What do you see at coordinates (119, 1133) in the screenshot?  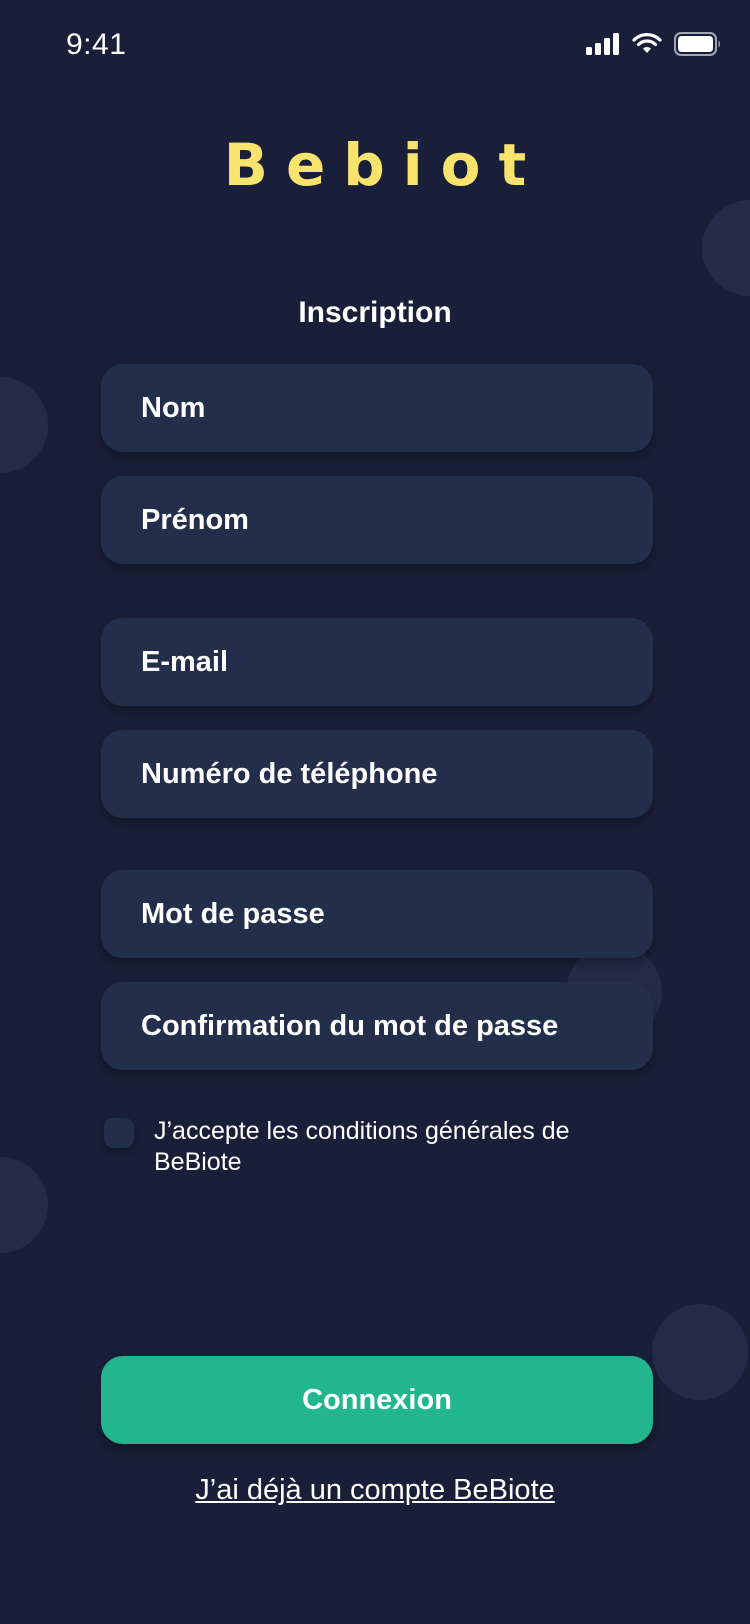 I see `terms-checkbox` at bounding box center [119, 1133].